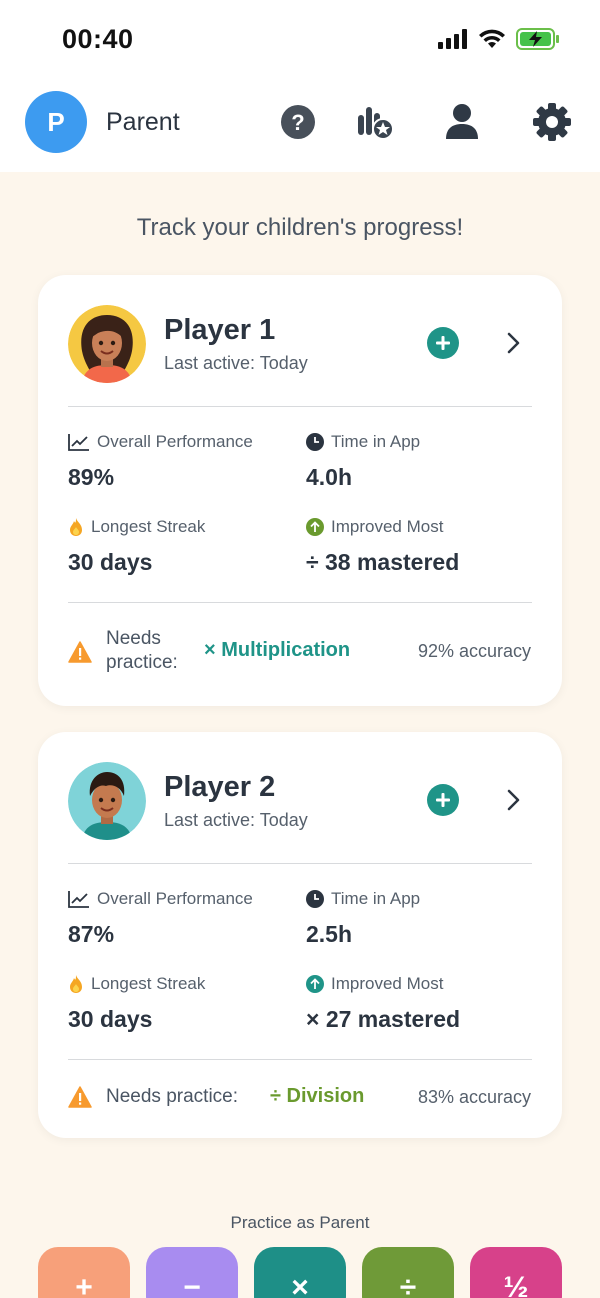 This screenshot has height=1298, width=600. I want to click on improved-value: × 27 mastered, so click(383, 1019).